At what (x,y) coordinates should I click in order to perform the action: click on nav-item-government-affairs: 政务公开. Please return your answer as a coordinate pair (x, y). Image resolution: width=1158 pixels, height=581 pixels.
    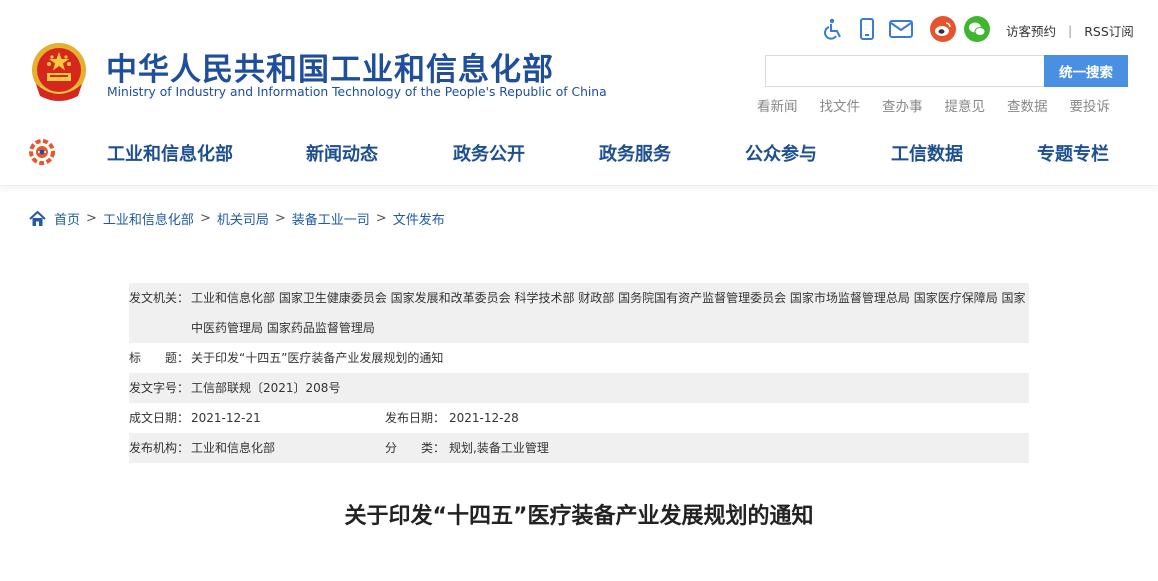
    Looking at the image, I should click on (489, 153).